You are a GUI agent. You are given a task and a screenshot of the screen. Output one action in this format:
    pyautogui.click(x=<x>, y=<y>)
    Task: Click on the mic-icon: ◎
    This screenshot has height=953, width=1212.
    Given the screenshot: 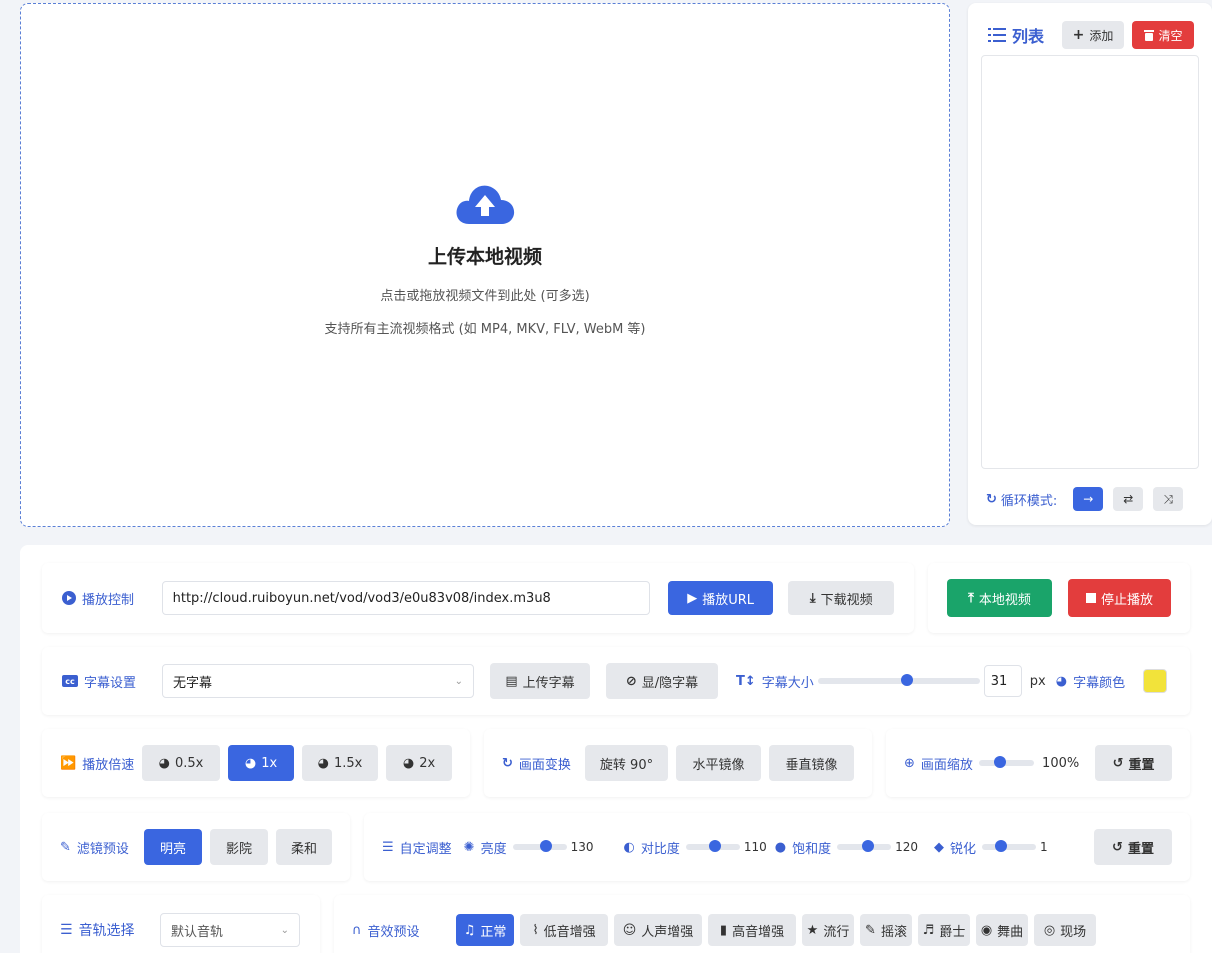 What is the action you would take?
    pyautogui.click(x=1049, y=930)
    